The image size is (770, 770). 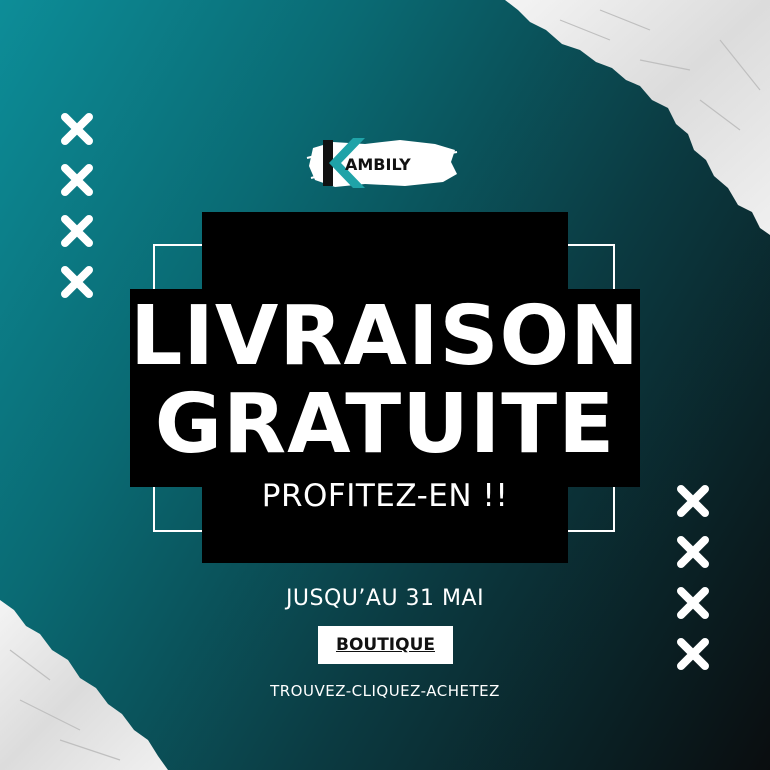 I want to click on headline-line-2: GRATUITE, so click(x=385, y=424).